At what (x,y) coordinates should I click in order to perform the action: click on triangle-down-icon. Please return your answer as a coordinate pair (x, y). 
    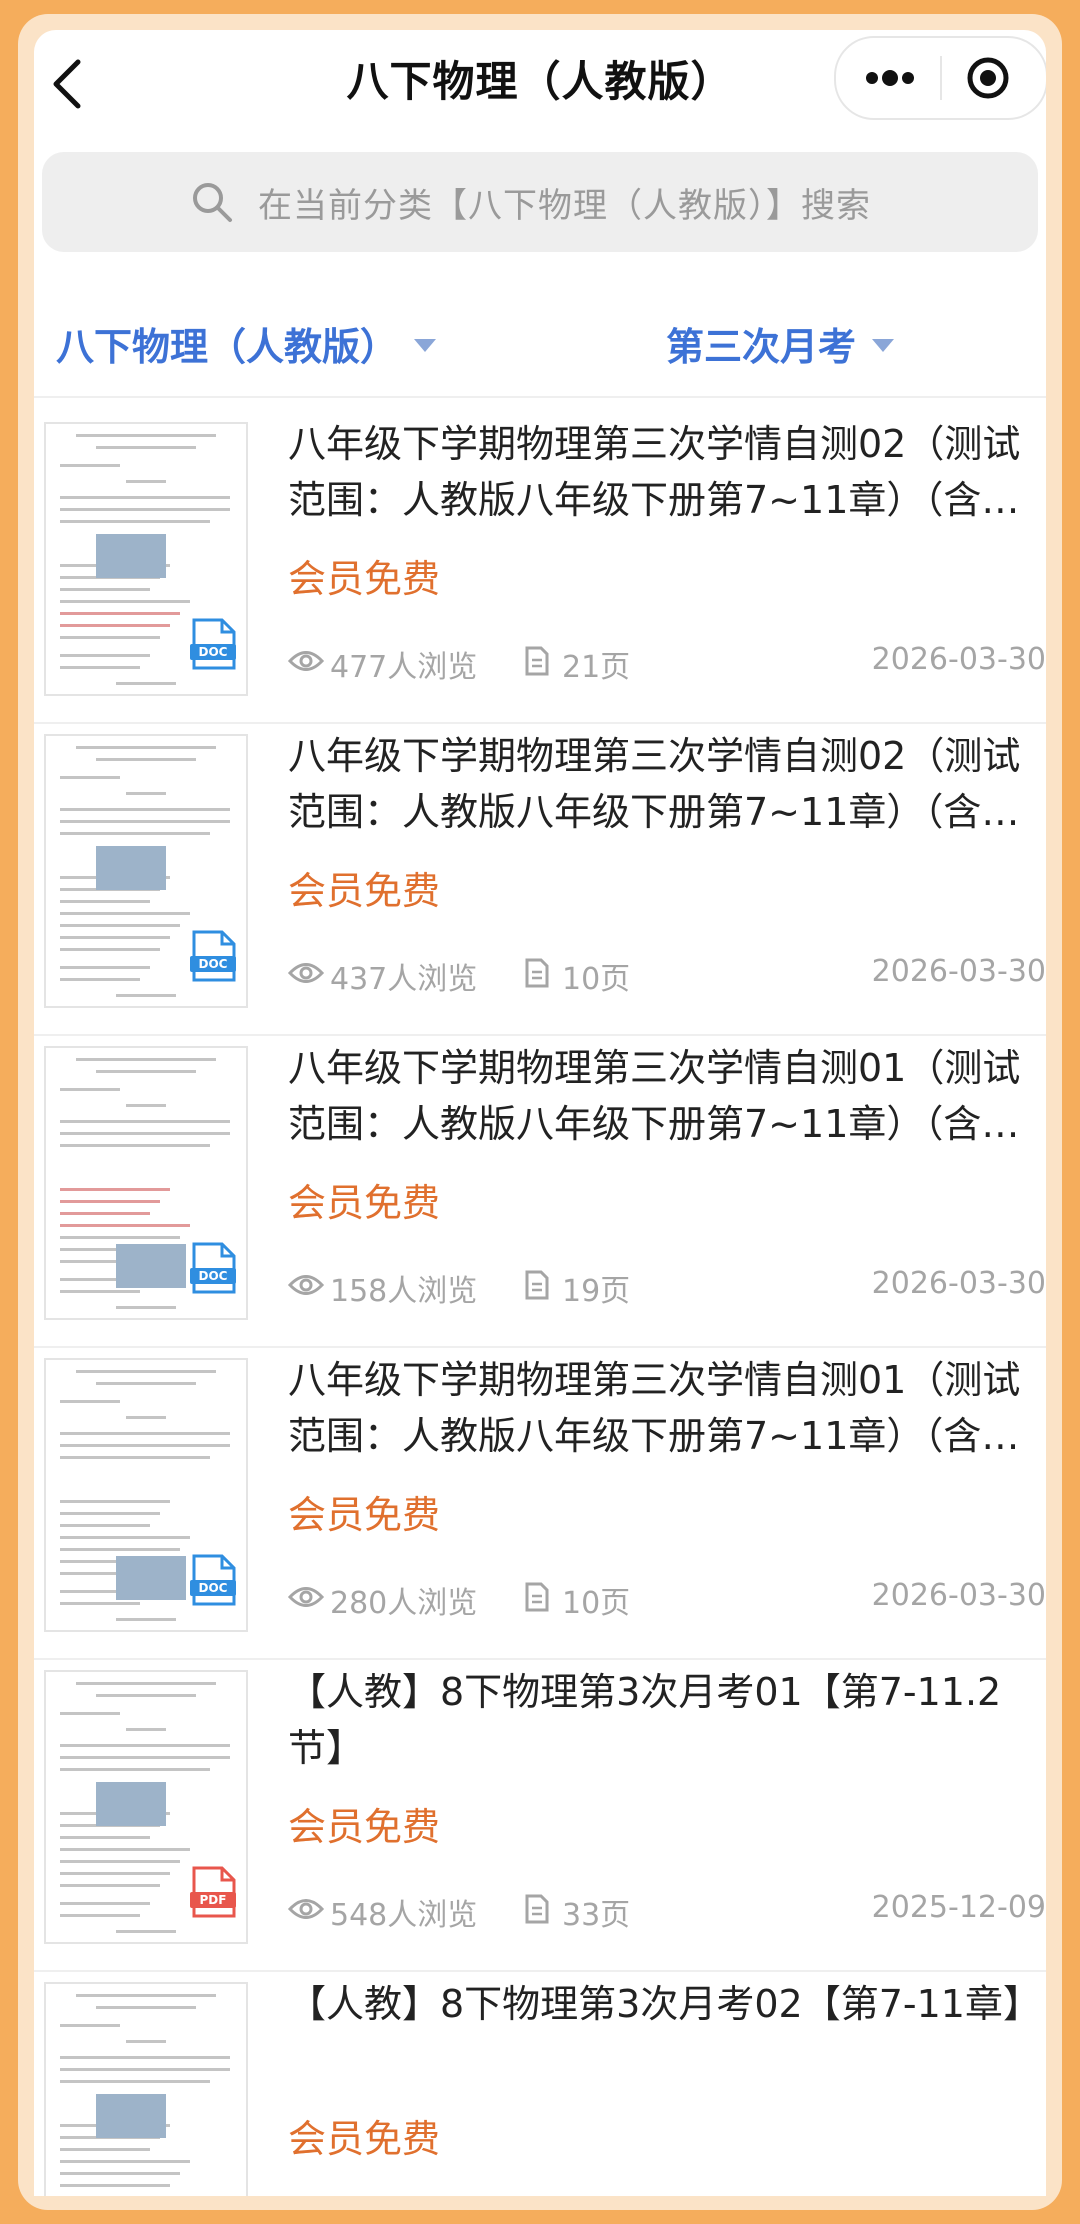
    Looking at the image, I should click on (425, 345).